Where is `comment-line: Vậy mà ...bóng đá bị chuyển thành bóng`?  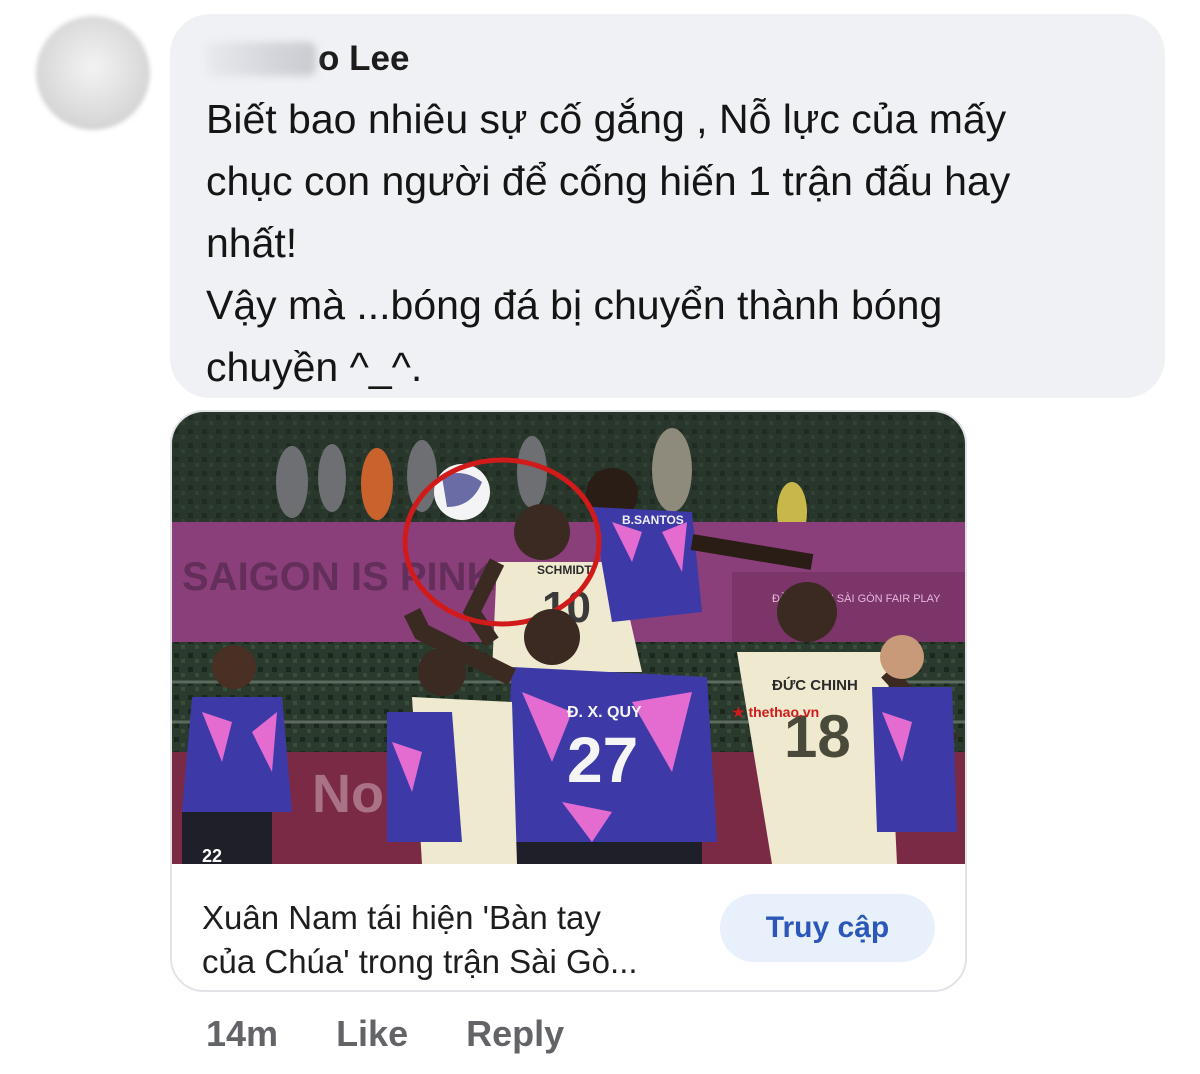
comment-line: Vậy mà ...bóng đá bị chuyển thành bóng is located at coordinates (574, 305).